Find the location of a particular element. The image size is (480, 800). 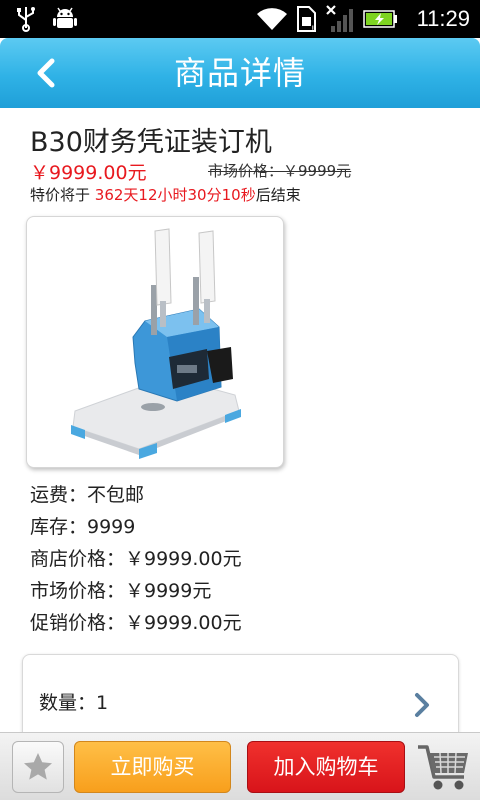

add-to-cart-button: 加入购物车 is located at coordinates (326, 767).